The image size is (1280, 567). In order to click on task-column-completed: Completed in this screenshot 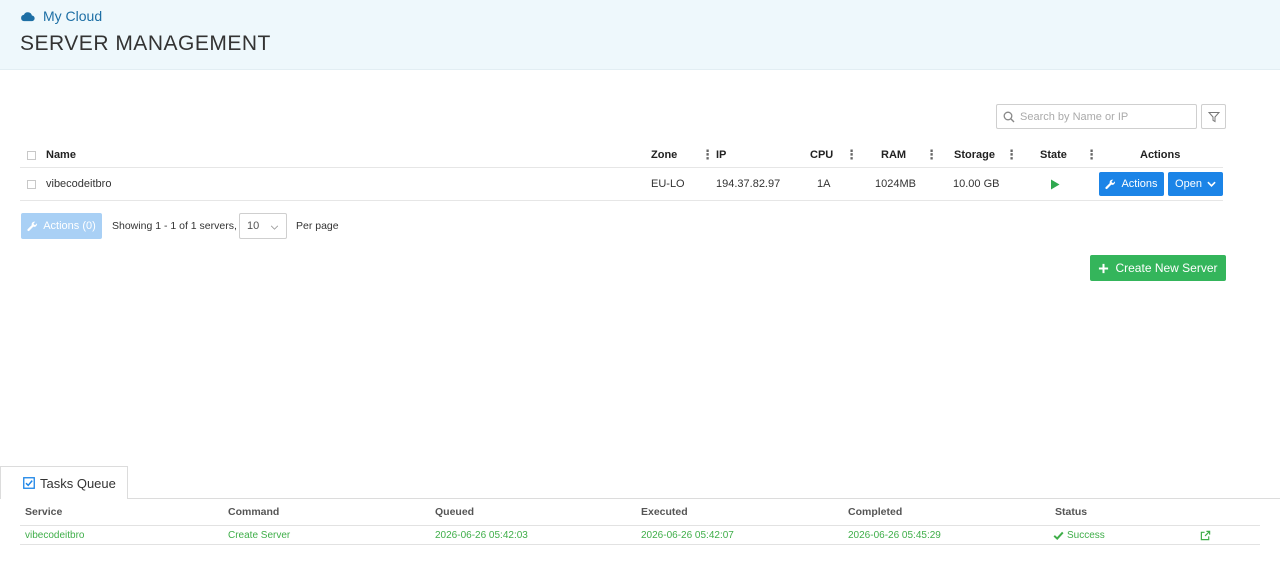, I will do `click(875, 512)`.